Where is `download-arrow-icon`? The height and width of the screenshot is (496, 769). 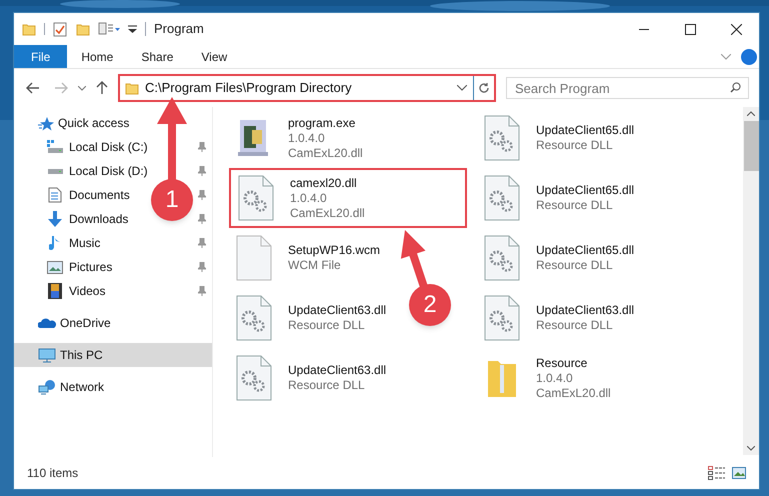 download-arrow-icon is located at coordinates (55, 219).